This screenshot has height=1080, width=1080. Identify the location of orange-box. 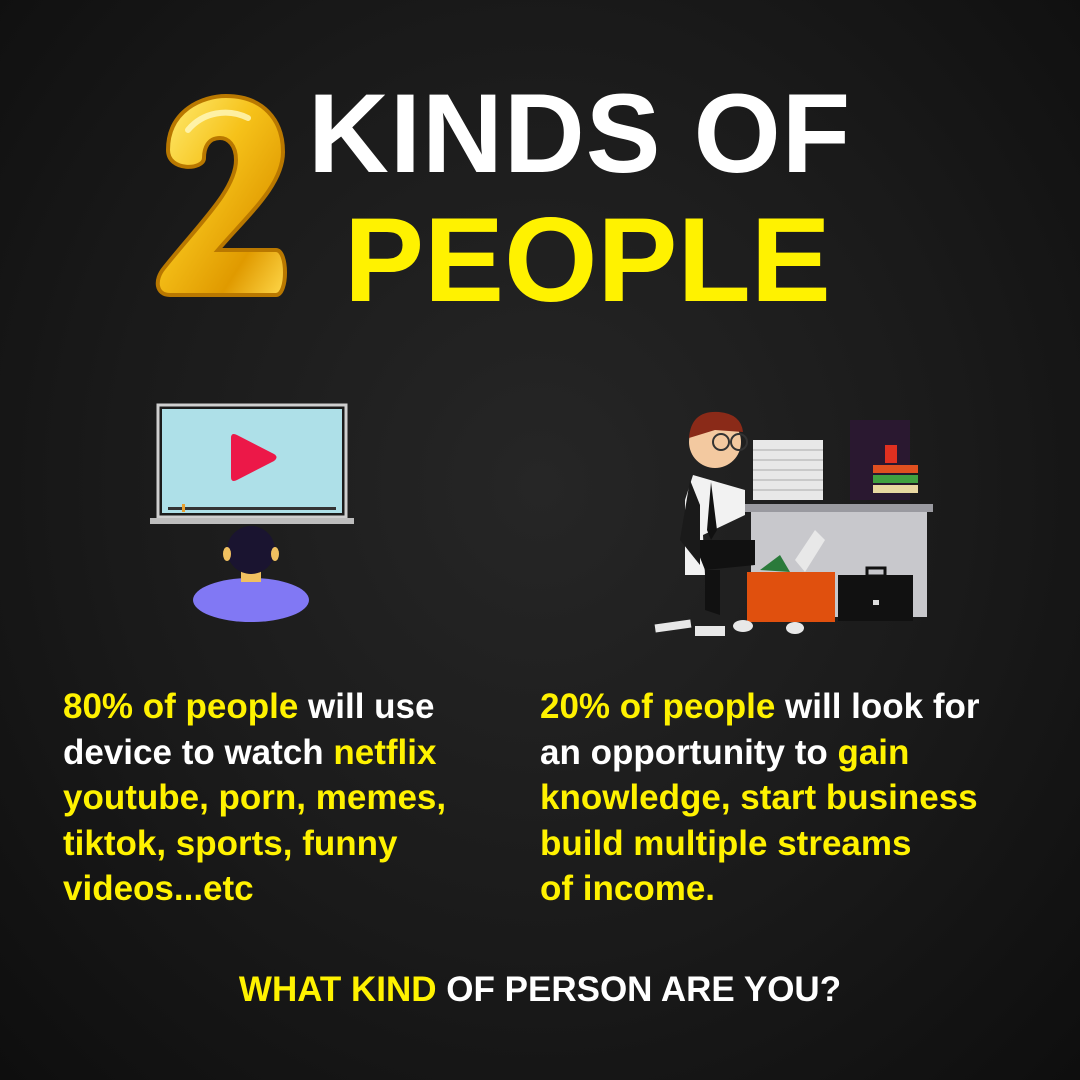
(791, 597).